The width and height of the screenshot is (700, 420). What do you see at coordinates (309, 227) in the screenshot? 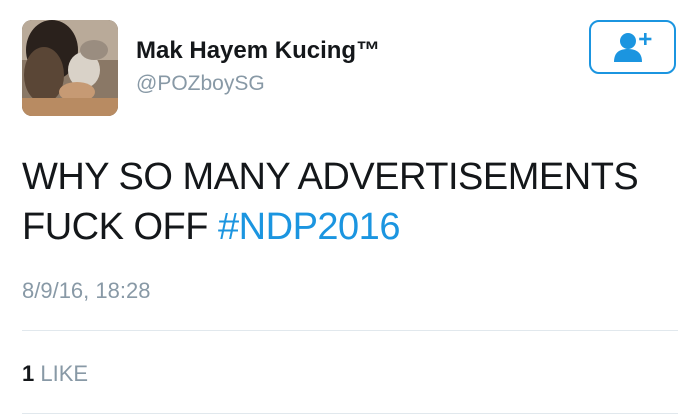
I see `hashtag-link: #NDP2016` at bounding box center [309, 227].